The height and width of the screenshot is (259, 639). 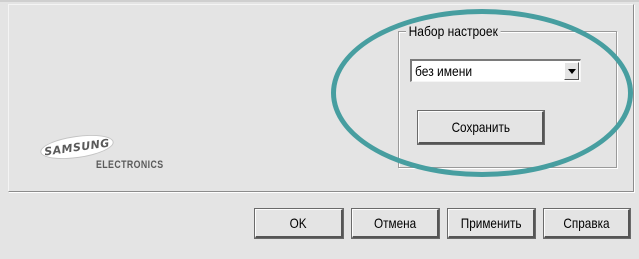 I want to click on preset-select-value: без имени, so click(x=444, y=71).